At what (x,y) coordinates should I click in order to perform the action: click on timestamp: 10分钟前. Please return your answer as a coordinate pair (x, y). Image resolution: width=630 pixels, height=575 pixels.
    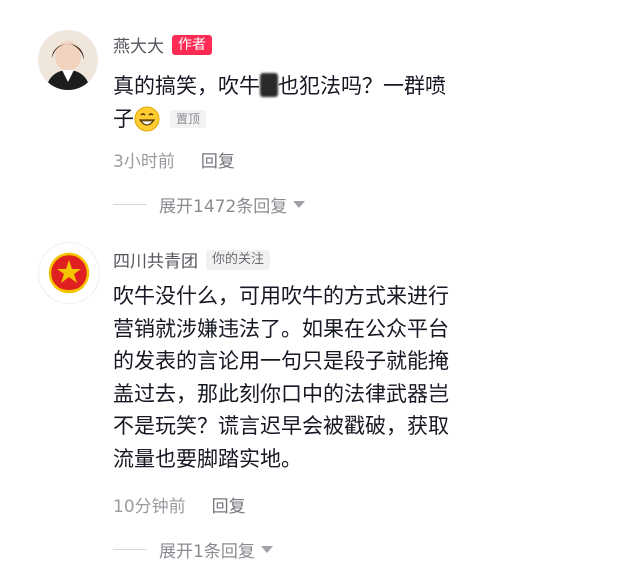
    Looking at the image, I should click on (149, 507).